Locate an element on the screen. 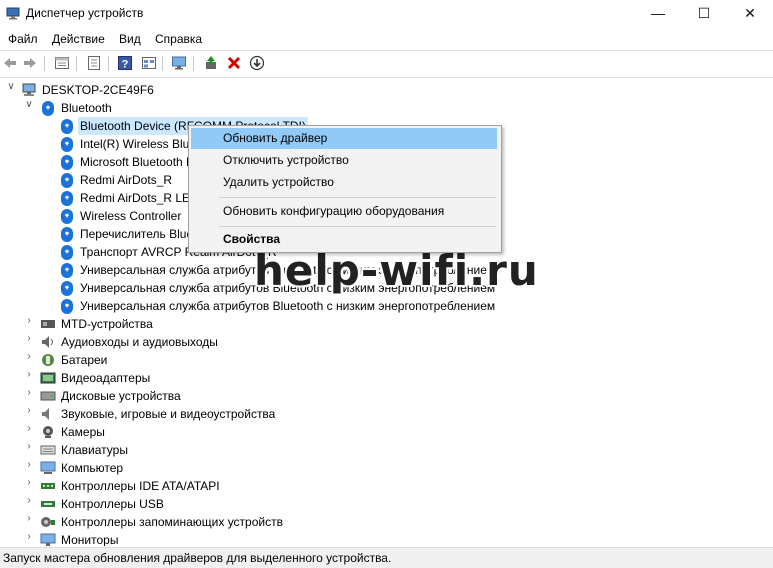 The width and height of the screenshot is (773, 568). maximize-button: ☐ is located at coordinates (704, 14).